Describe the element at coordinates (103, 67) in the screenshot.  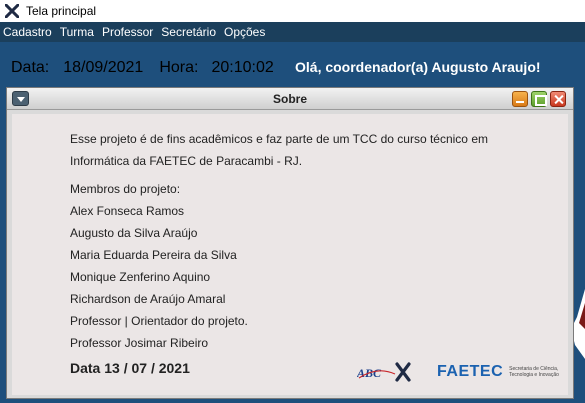
I see `date-value: 18/09/2021` at that location.